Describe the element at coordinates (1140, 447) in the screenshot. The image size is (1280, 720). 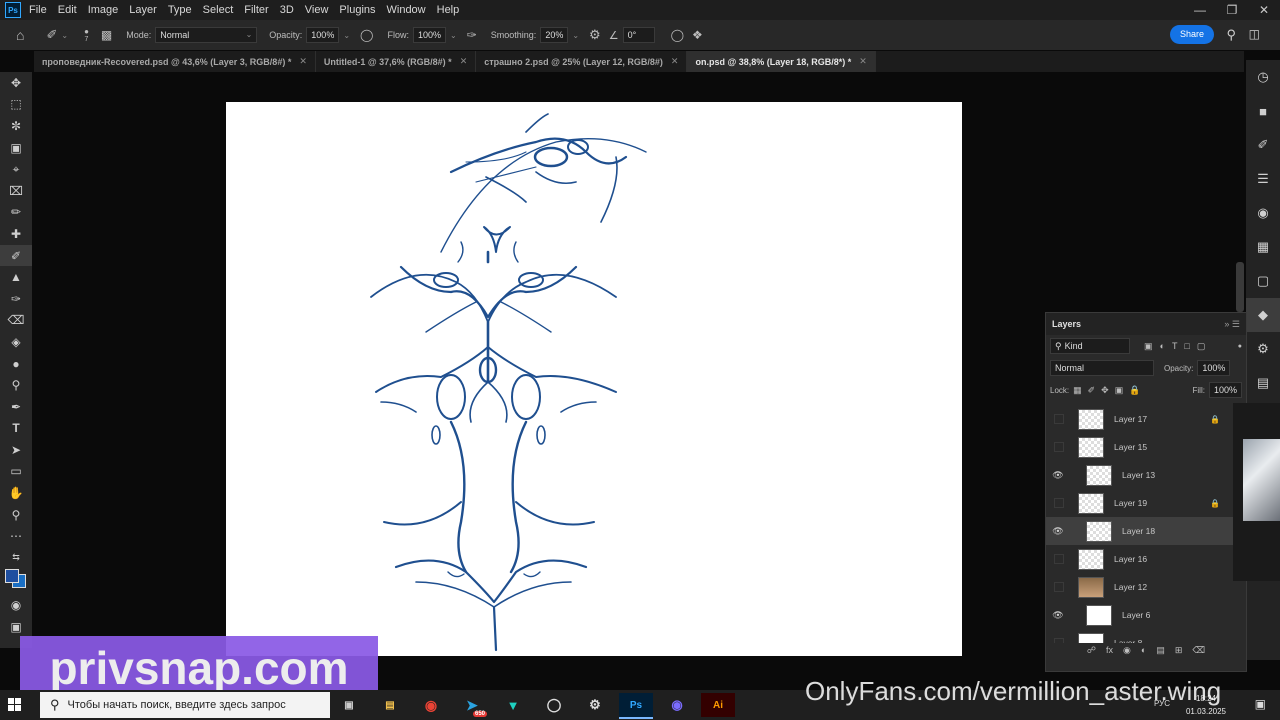
I see `layer-row: Layer 15` at that location.